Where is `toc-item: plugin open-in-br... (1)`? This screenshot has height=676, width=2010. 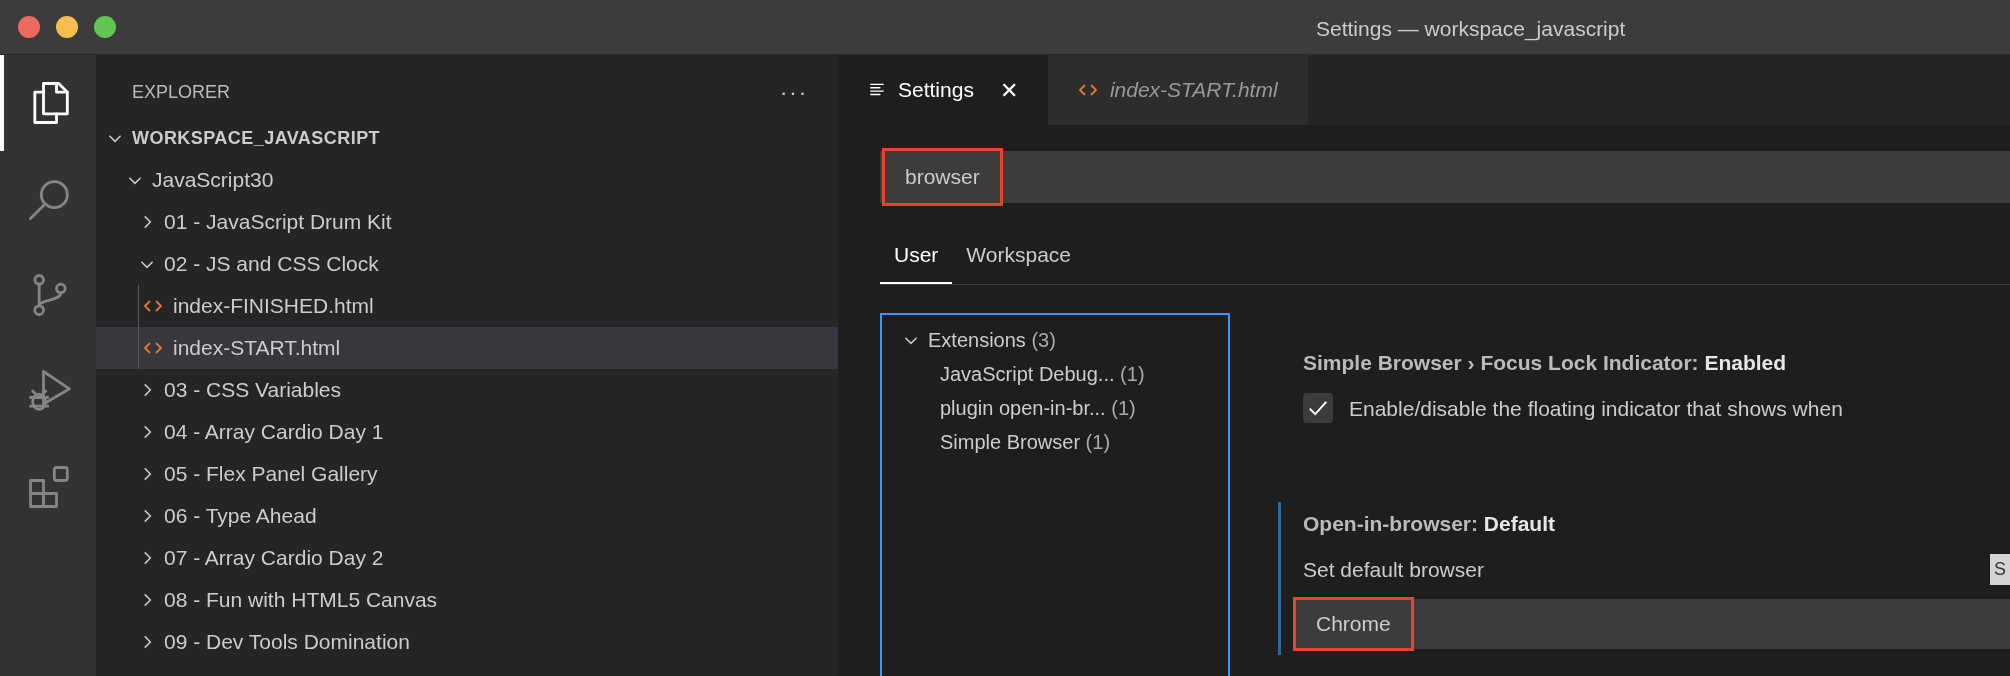
toc-item: plugin open-in-br... (1) is located at coordinates (1055, 408).